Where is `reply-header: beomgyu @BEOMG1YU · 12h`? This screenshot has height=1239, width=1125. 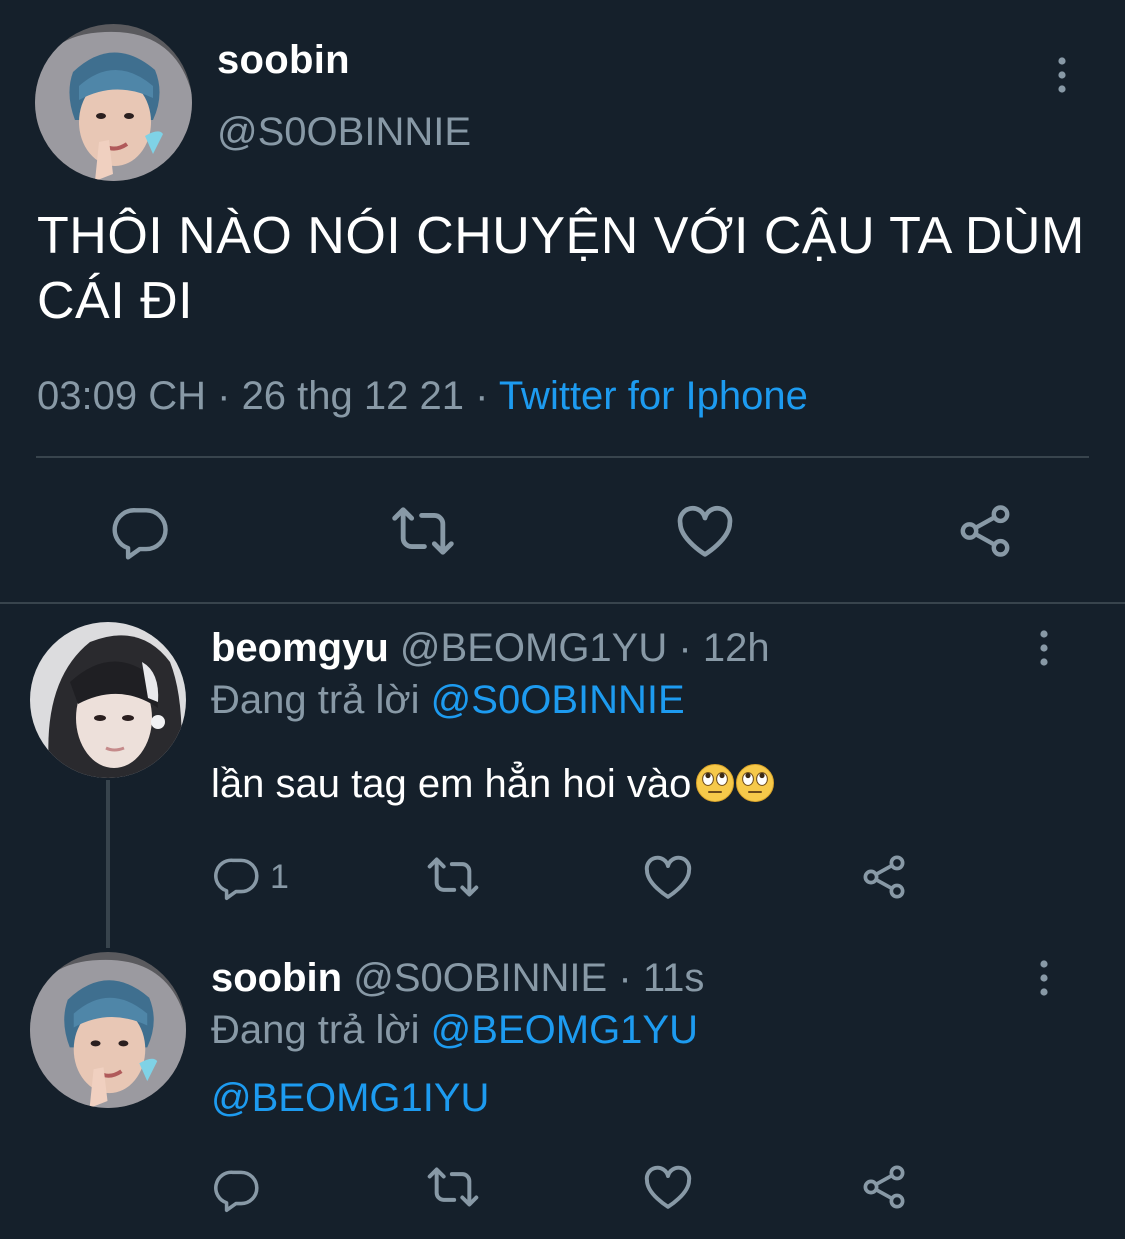
reply-header: beomgyu @BEOMG1YU · 12h is located at coordinates (490, 648).